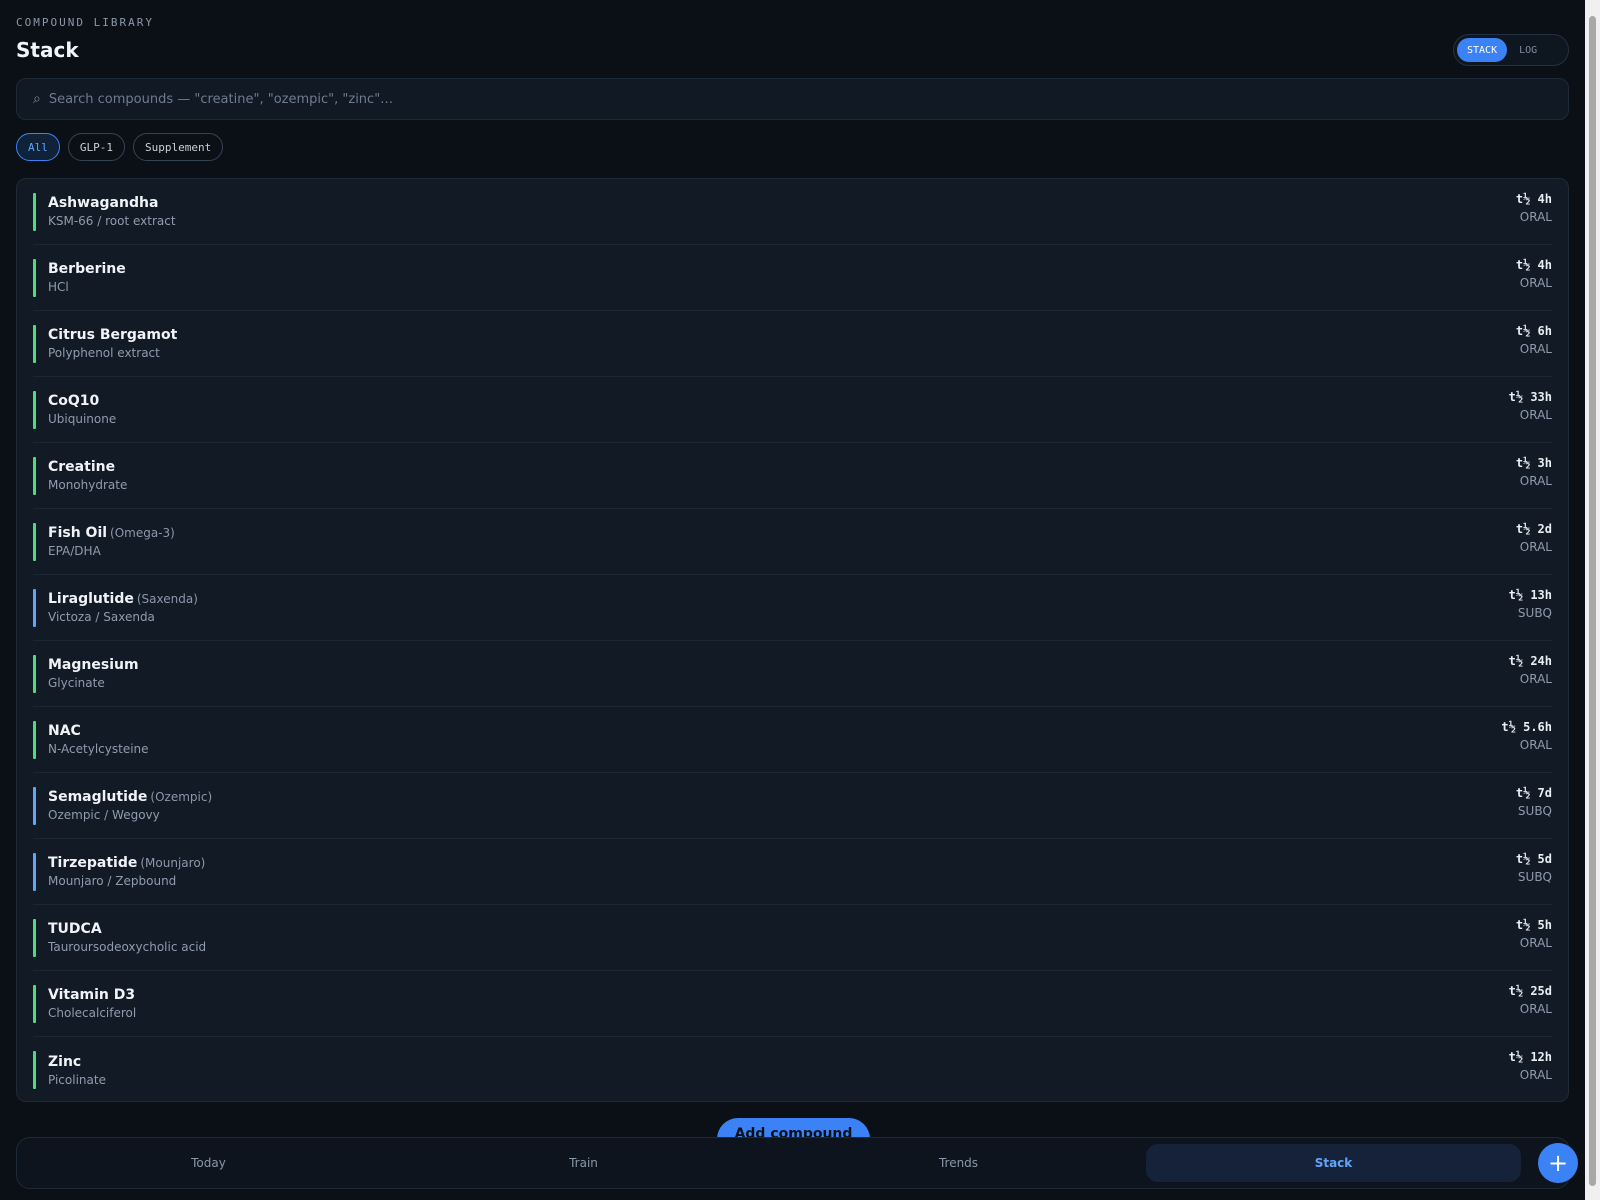 Image resolution: width=1600 pixels, height=1200 pixels. What do you see at coordinates (92, 1003) in the screenshot?
I see `compound-info: Vitamin D3 Cholecalciferol` at bounding box center [92, 1003].